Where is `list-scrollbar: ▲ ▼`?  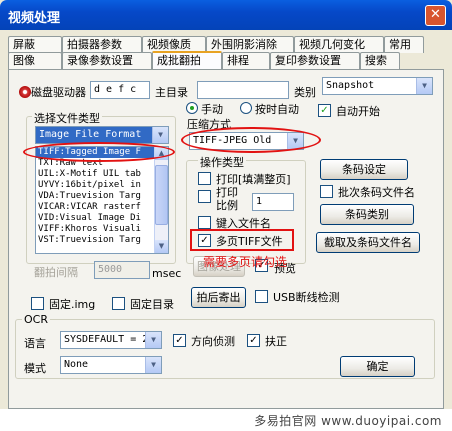
list-scrollbar: ▲ ▼ is located at coordinates (161, 200).